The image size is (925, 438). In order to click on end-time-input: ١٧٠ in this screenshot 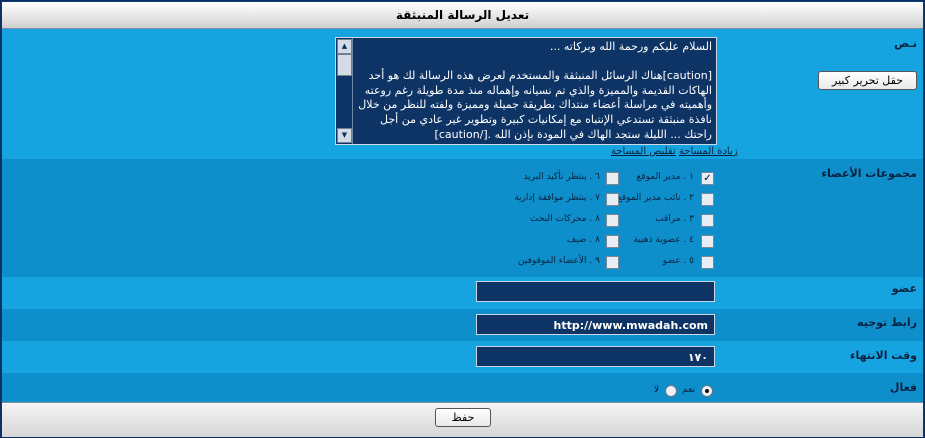, I will do `click(595, 356)`.